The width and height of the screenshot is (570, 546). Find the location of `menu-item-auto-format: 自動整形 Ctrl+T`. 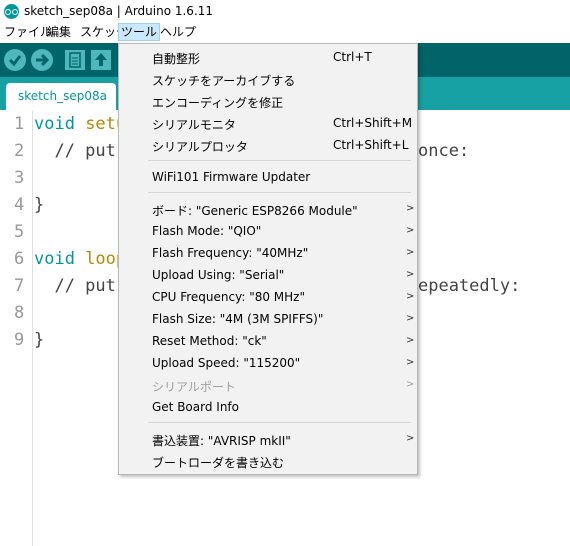

menu-item-auto-format: 自動整形 Ctrl+T is located at coordinates (268, 57).